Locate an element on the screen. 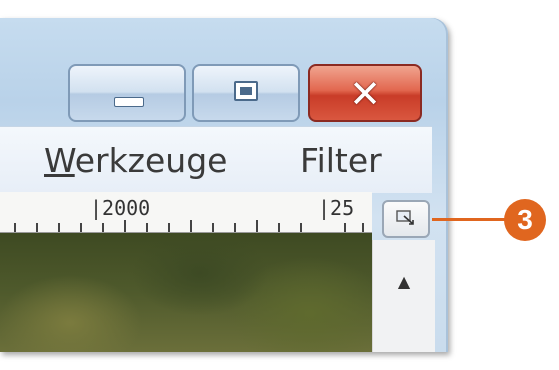 This screenshot has width=559, height=370. menu-item-werkzeuge: Werkzeuge is located at coordinates (135, 160).